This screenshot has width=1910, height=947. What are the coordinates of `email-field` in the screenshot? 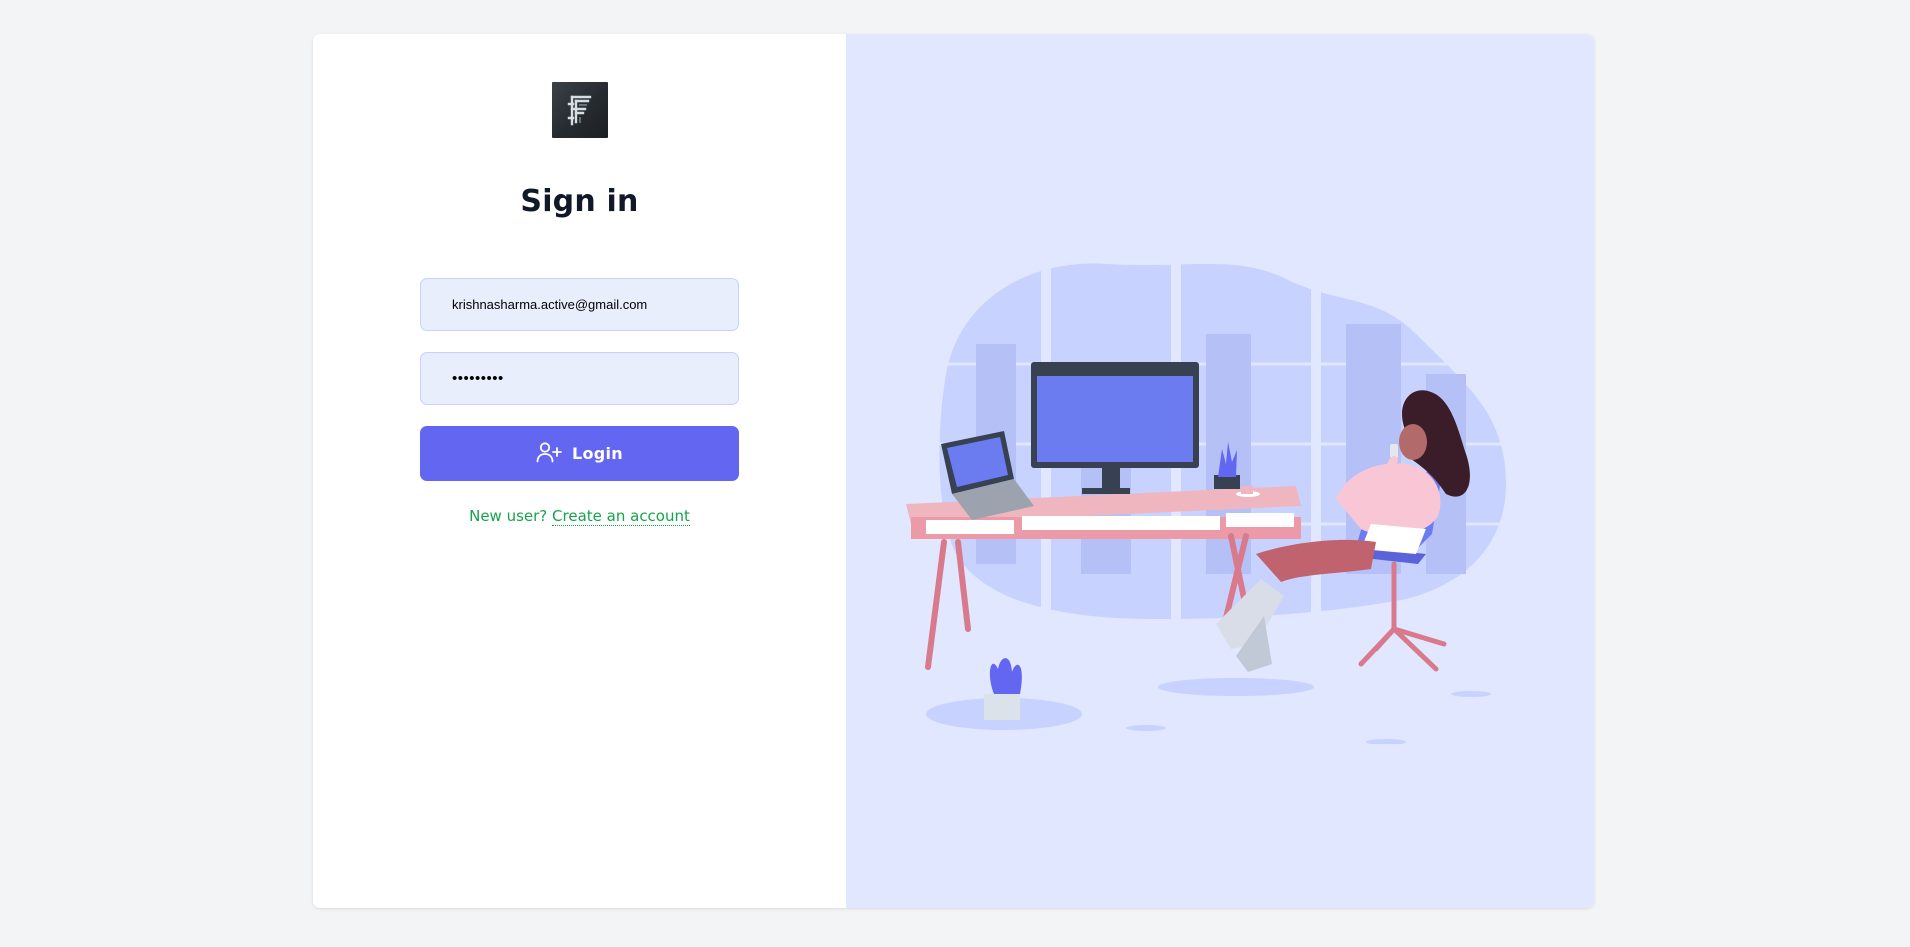 It's located at (579, 304).